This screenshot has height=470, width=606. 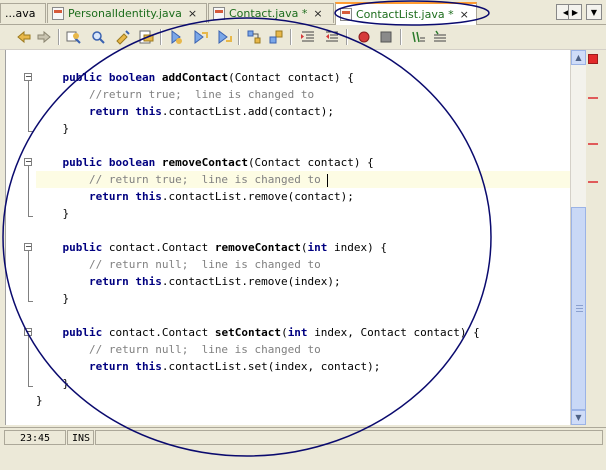 What do you see at coordinates (200, 37) in the screenshot?
I see `previous-bookmark-icon` at bounding box center [200, 37].